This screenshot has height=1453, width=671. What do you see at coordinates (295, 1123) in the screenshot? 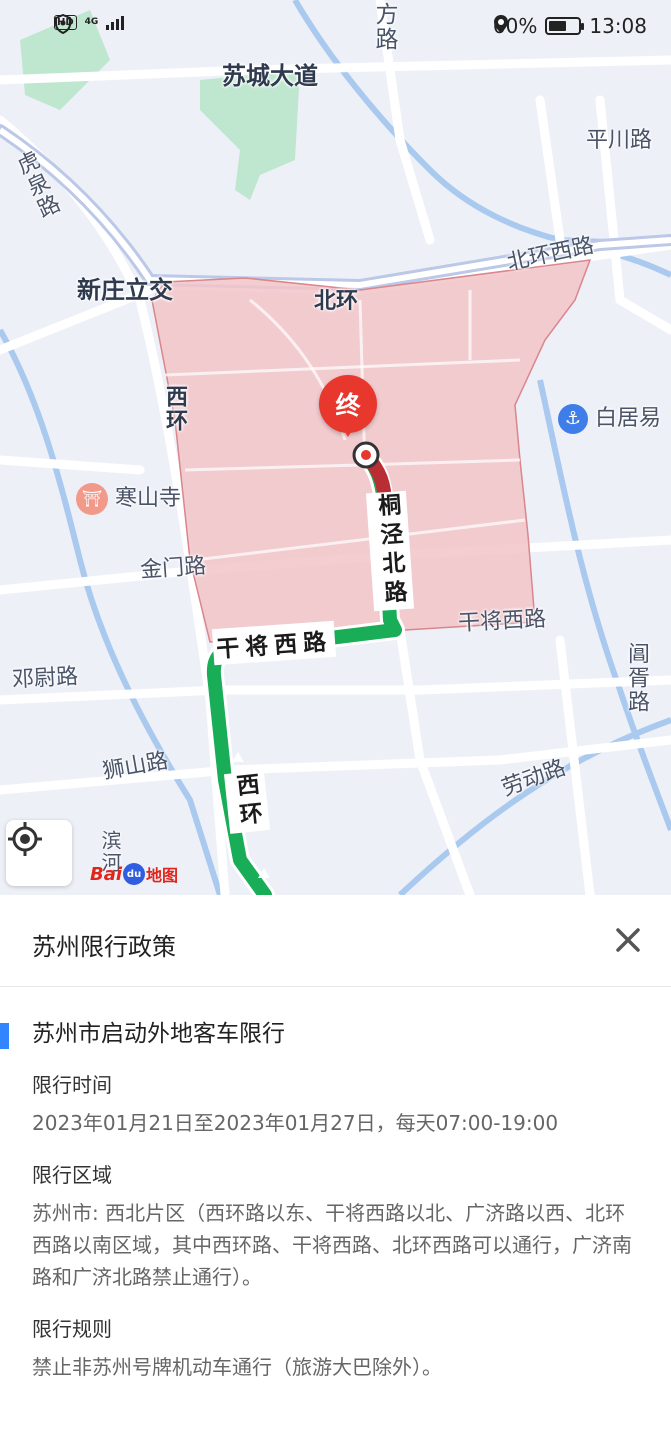
I see `restriction-time-value: 2023年01月21日至2023年01月27日，每天07:00-19:00` at bounding box center [295, 1123].